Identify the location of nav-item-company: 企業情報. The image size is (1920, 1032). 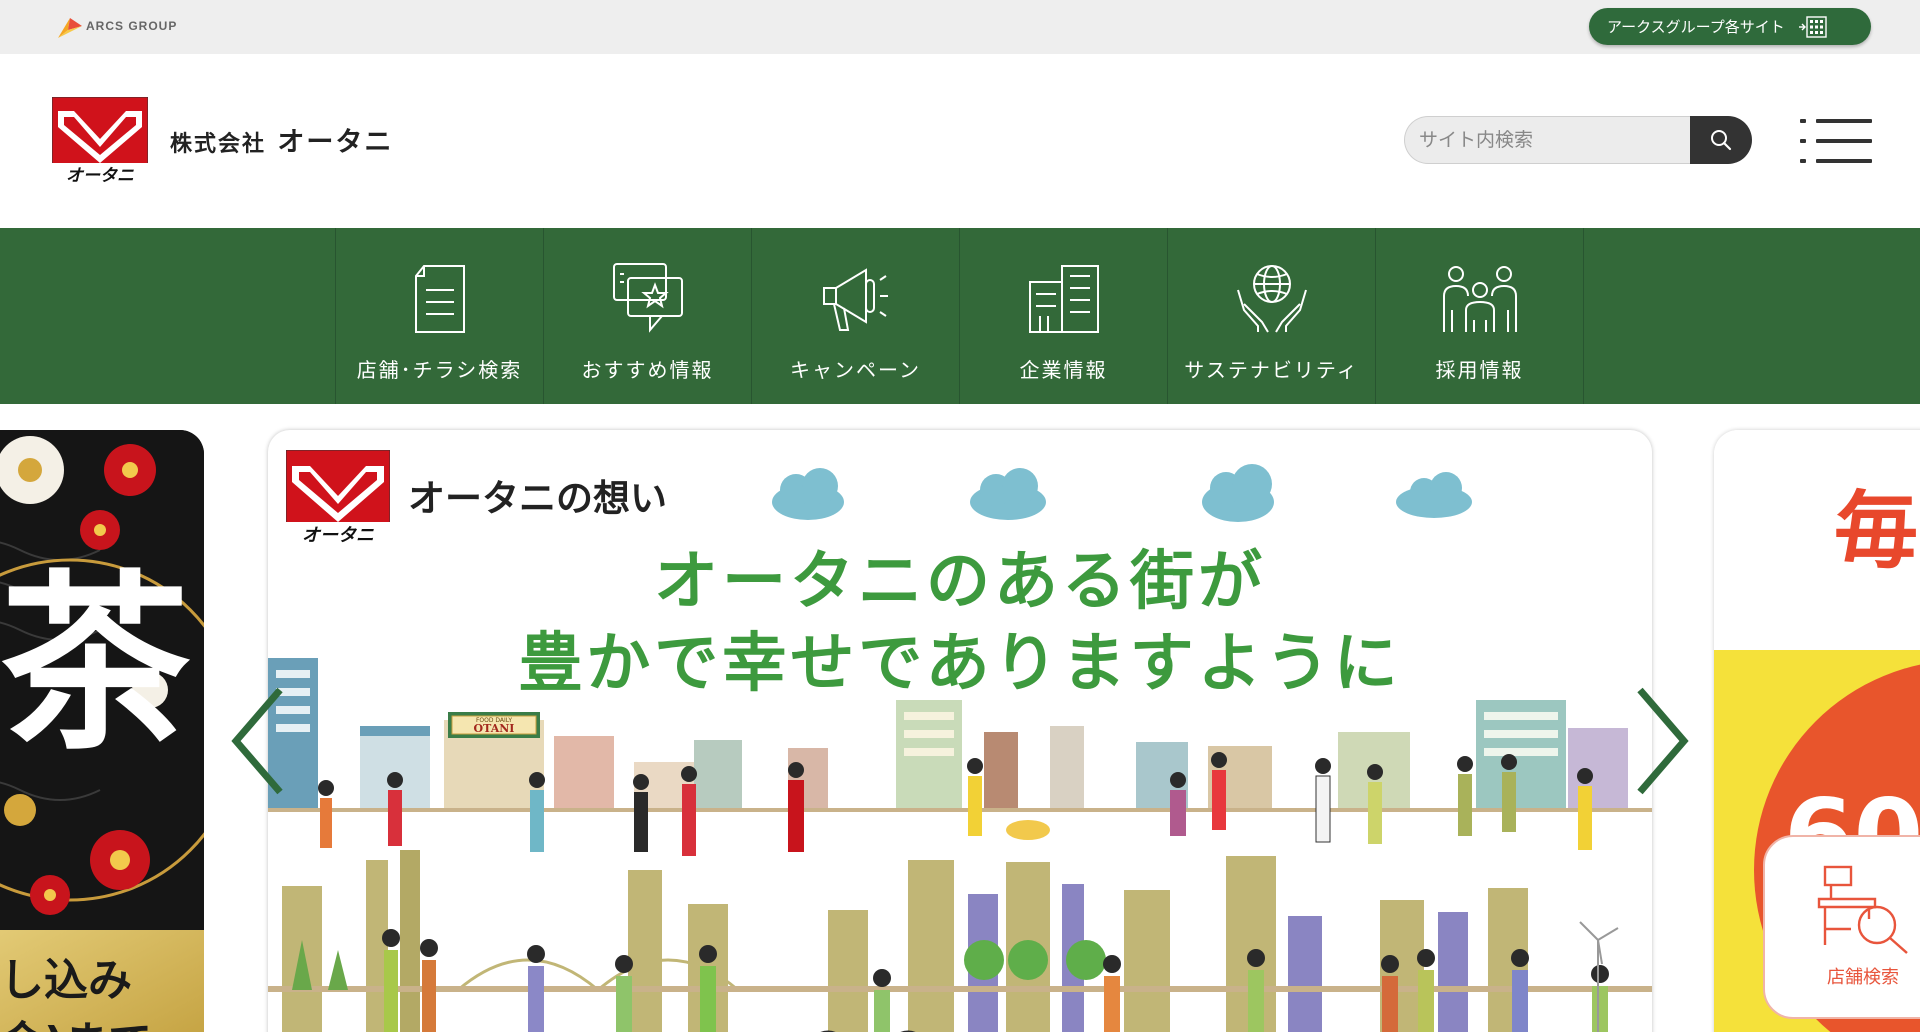
(1064, 316).